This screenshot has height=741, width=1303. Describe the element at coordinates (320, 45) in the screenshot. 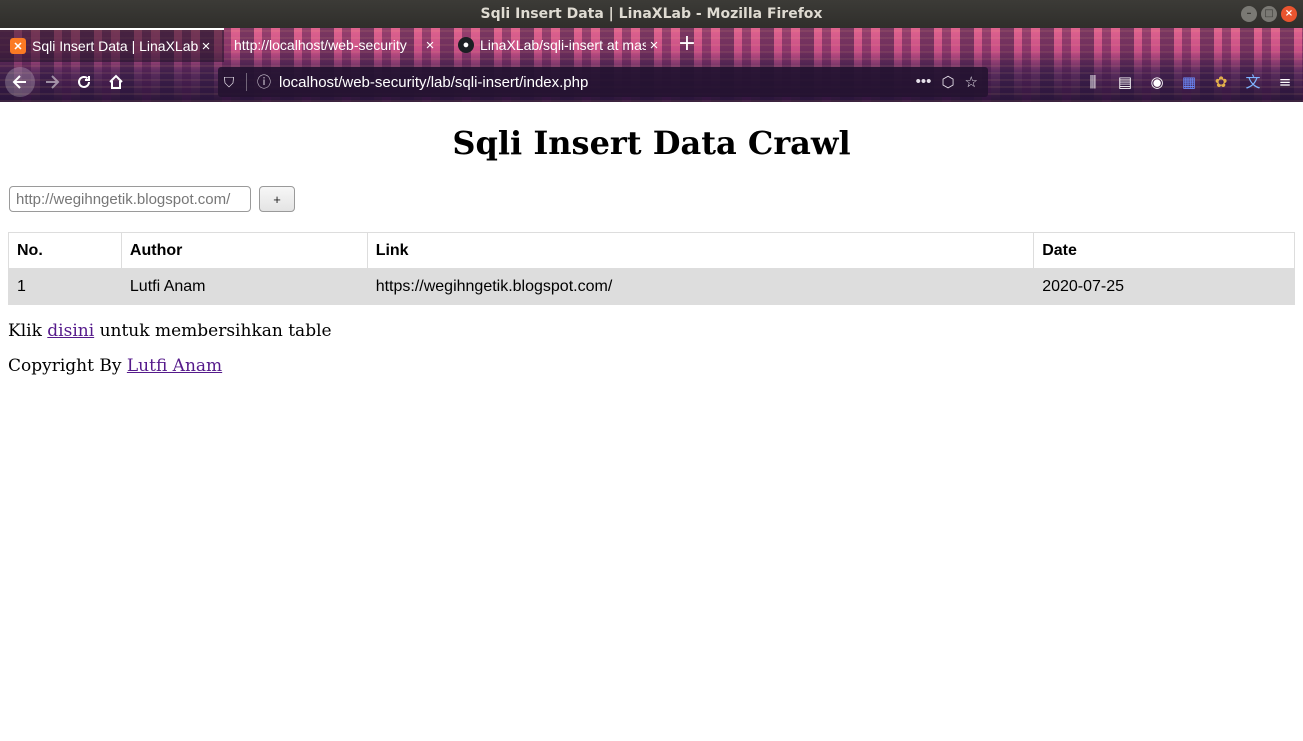

I see `tab-label: http://localhost/web-security` at that location.